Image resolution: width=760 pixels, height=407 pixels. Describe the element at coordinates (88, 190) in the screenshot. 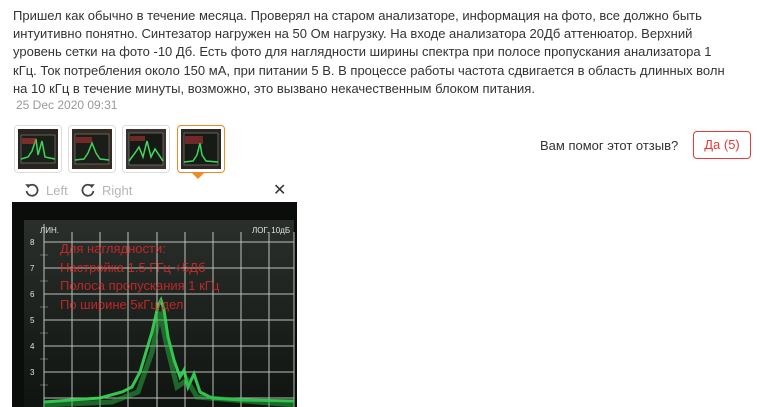

I see `rotate-right-icon` at that location.